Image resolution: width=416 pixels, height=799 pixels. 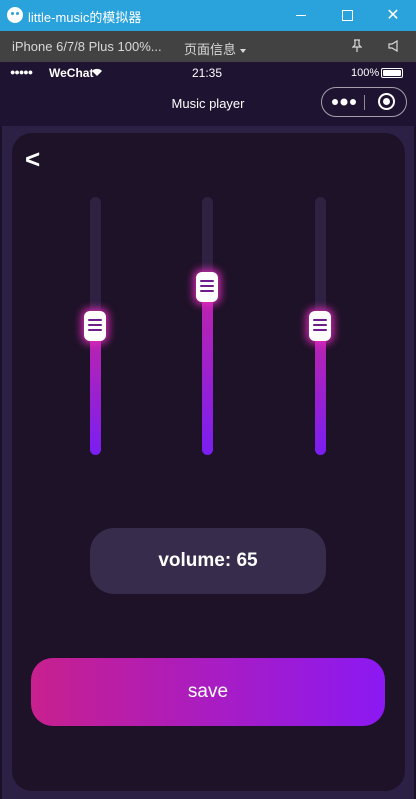 I want to click on back-button: <, so click(x=36, y=159).